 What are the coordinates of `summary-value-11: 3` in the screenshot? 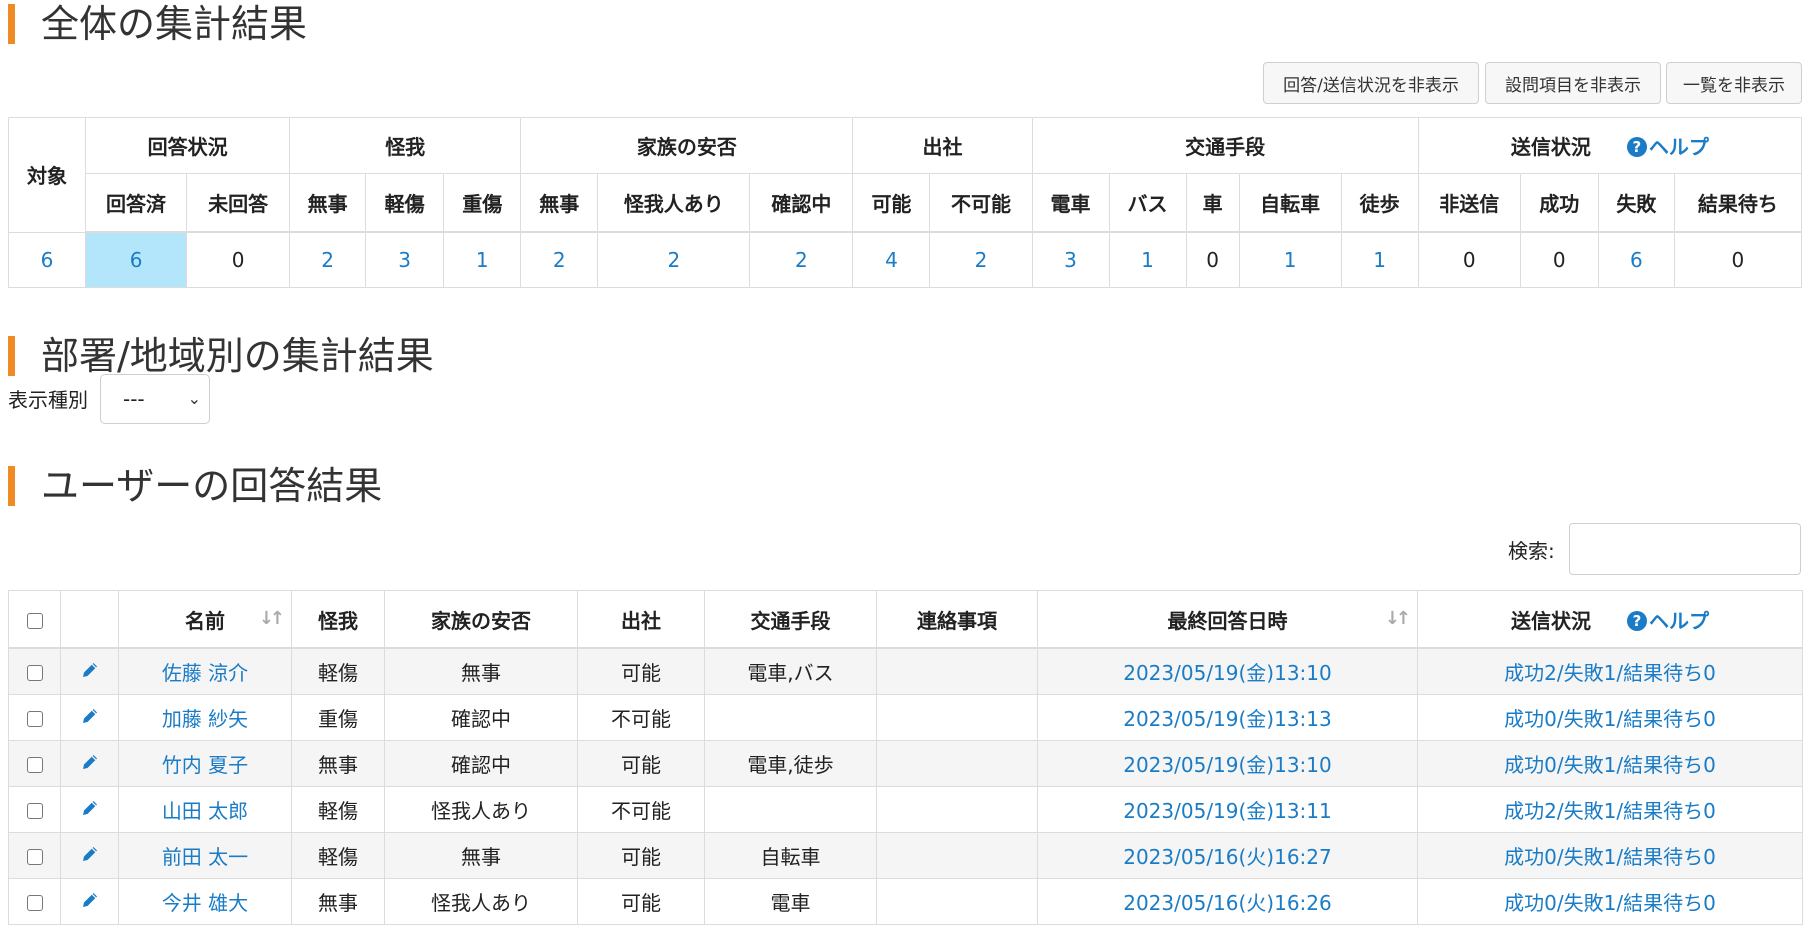 It's located at (1070, 259).